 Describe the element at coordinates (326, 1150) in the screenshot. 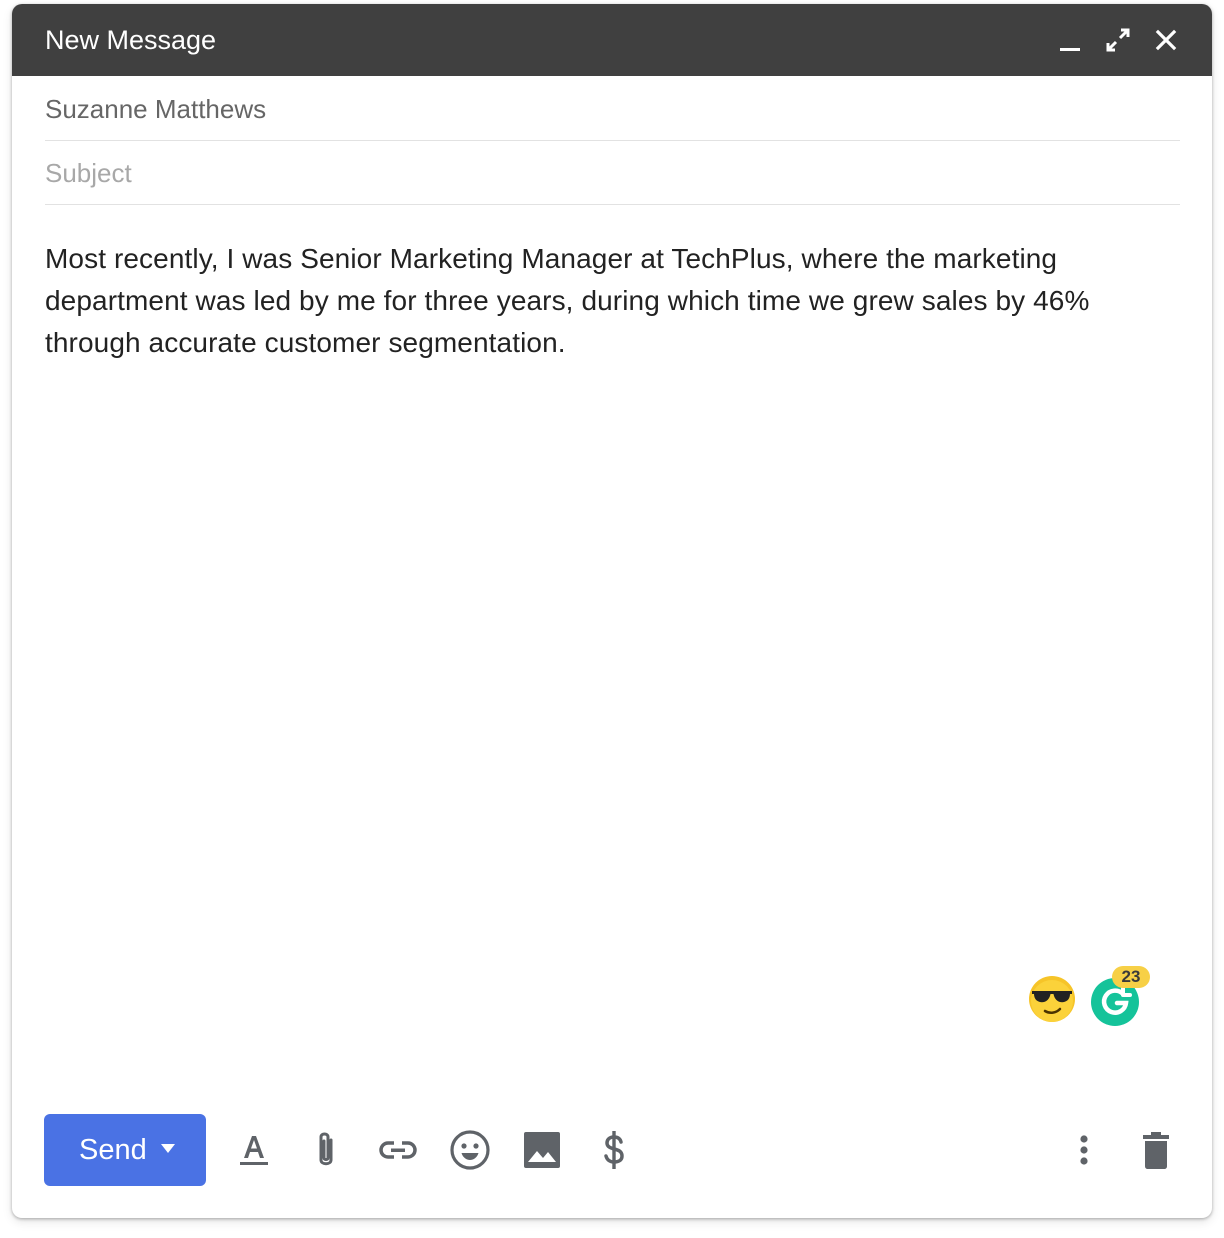

I see `attach-icon` at that location.